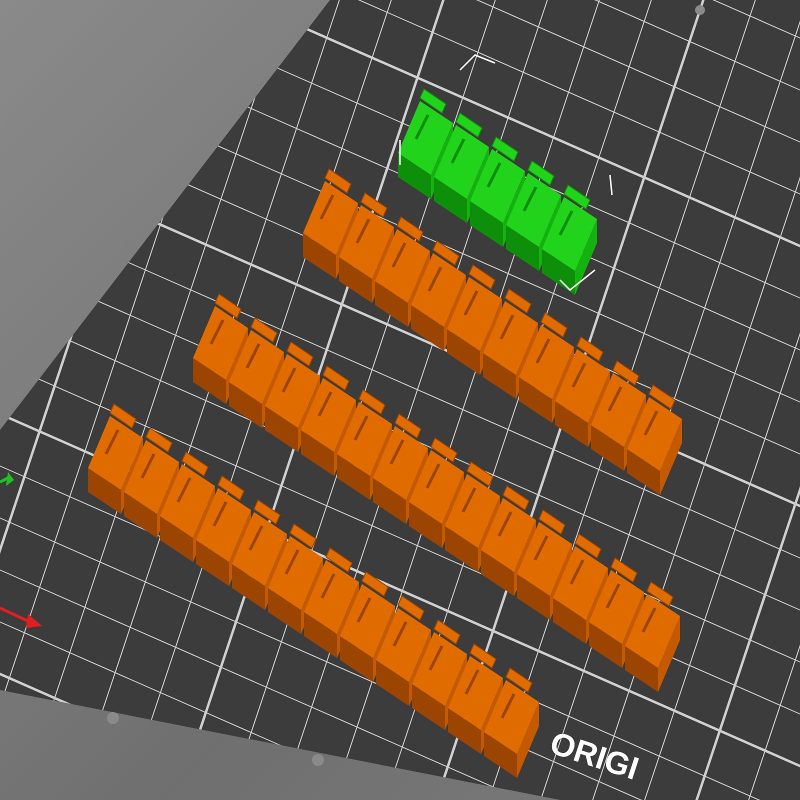 The height and width of the screenshot is (800, 800). I want to click on print-object, so click(505, 174).